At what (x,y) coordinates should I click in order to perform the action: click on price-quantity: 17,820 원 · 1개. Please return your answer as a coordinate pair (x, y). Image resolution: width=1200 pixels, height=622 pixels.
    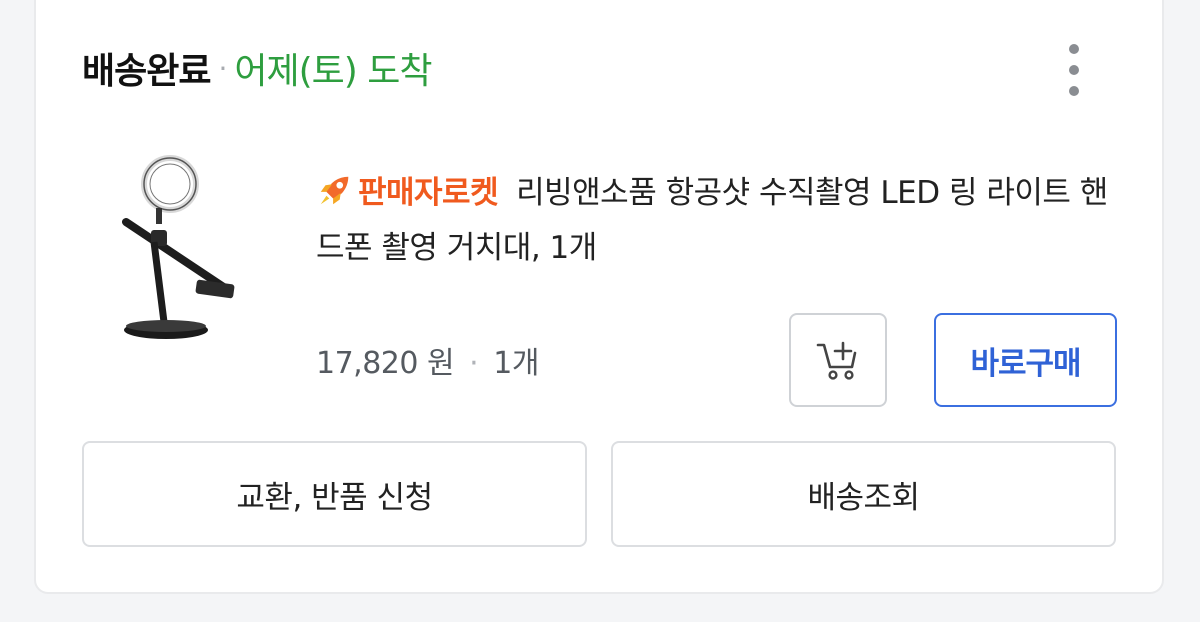
    Looking at the image, I should click on (427, 360).